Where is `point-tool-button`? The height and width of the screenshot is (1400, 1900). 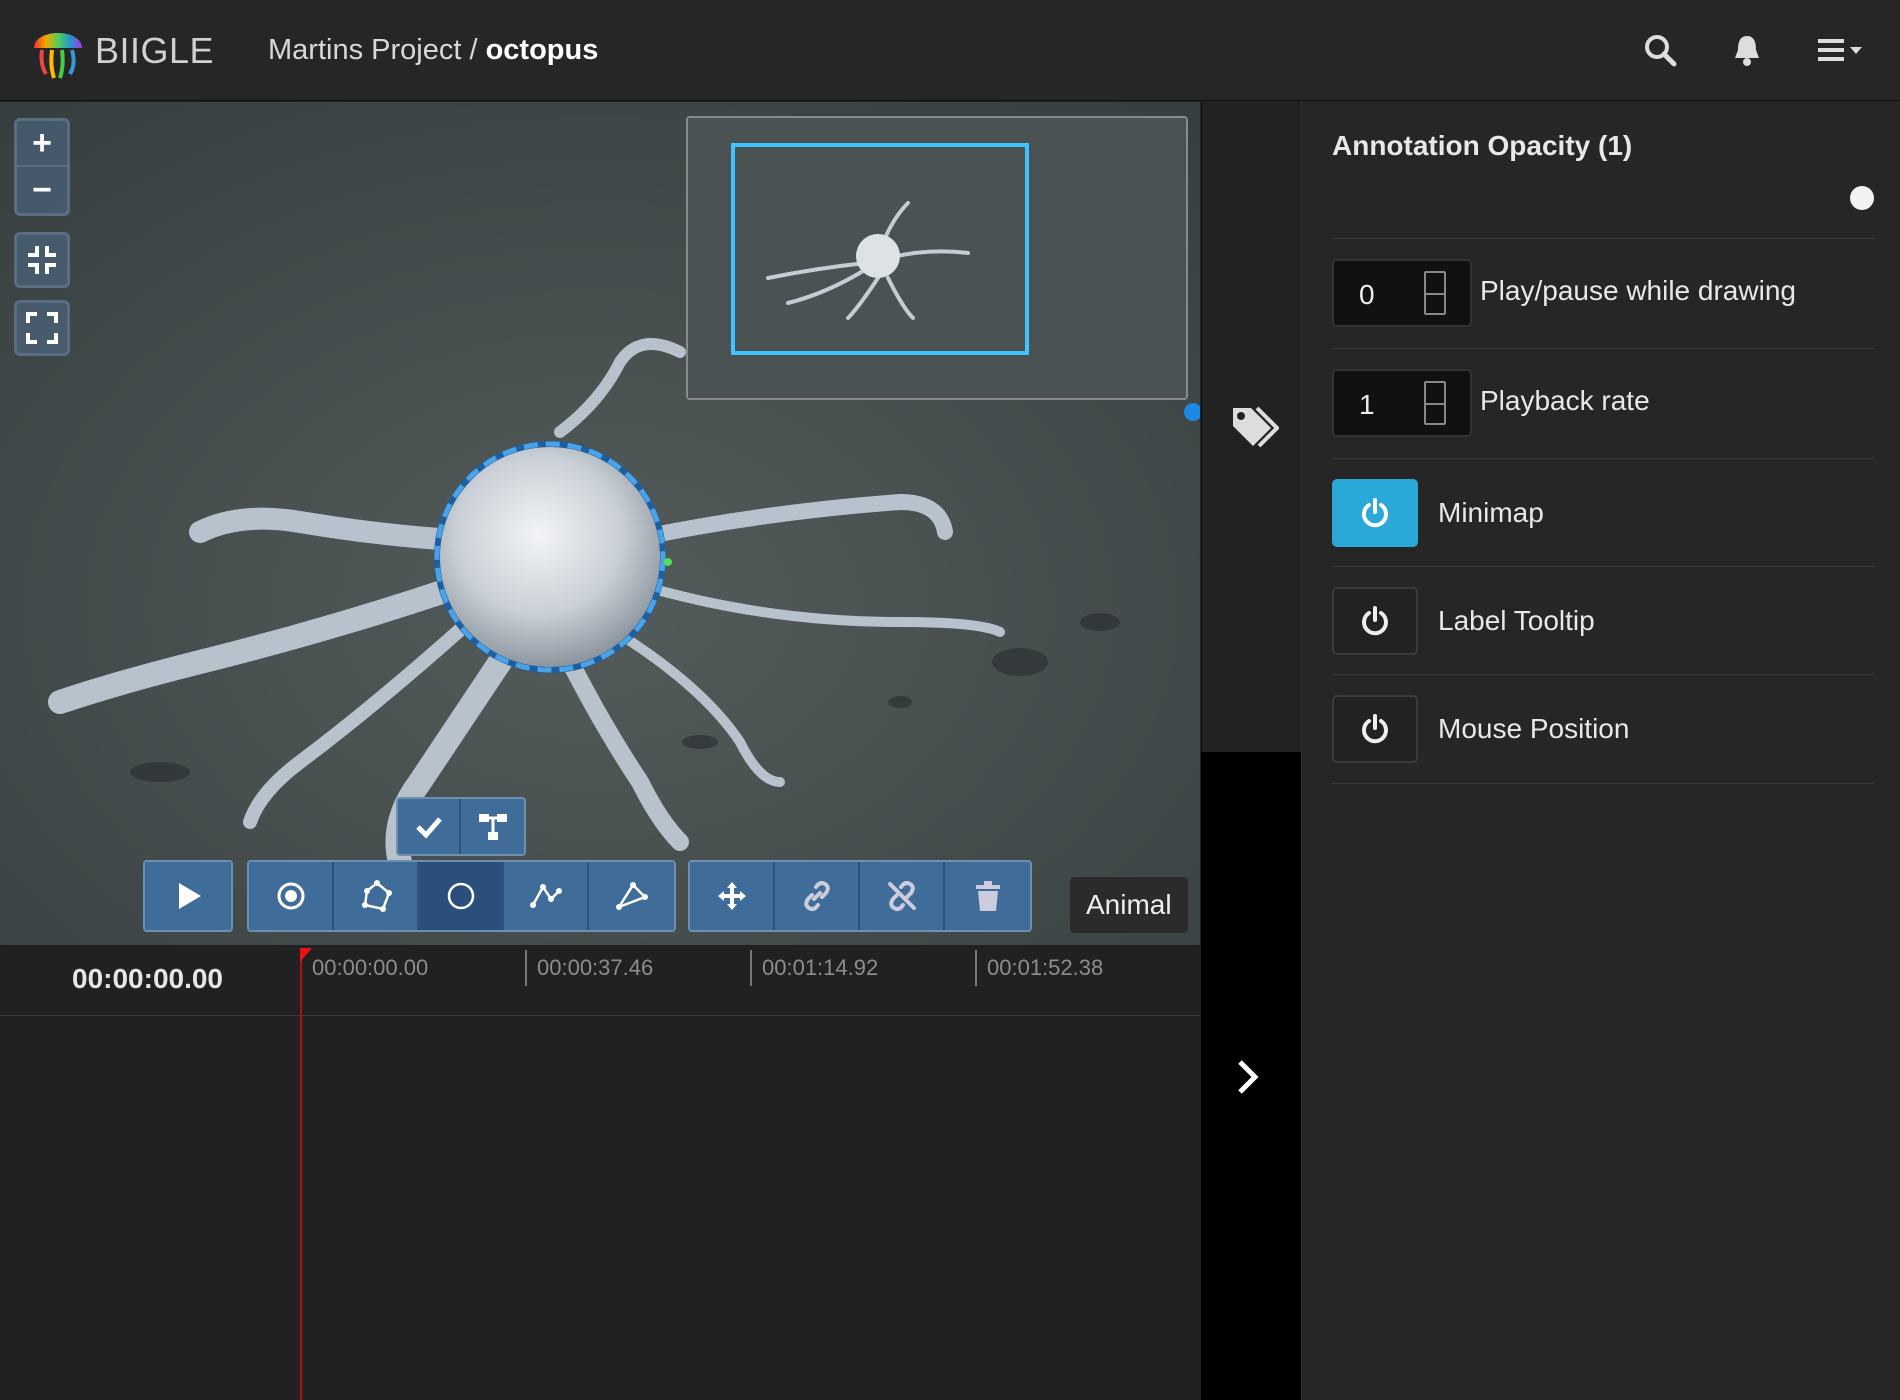 point-tool-button is located at coordinates (291, 896).